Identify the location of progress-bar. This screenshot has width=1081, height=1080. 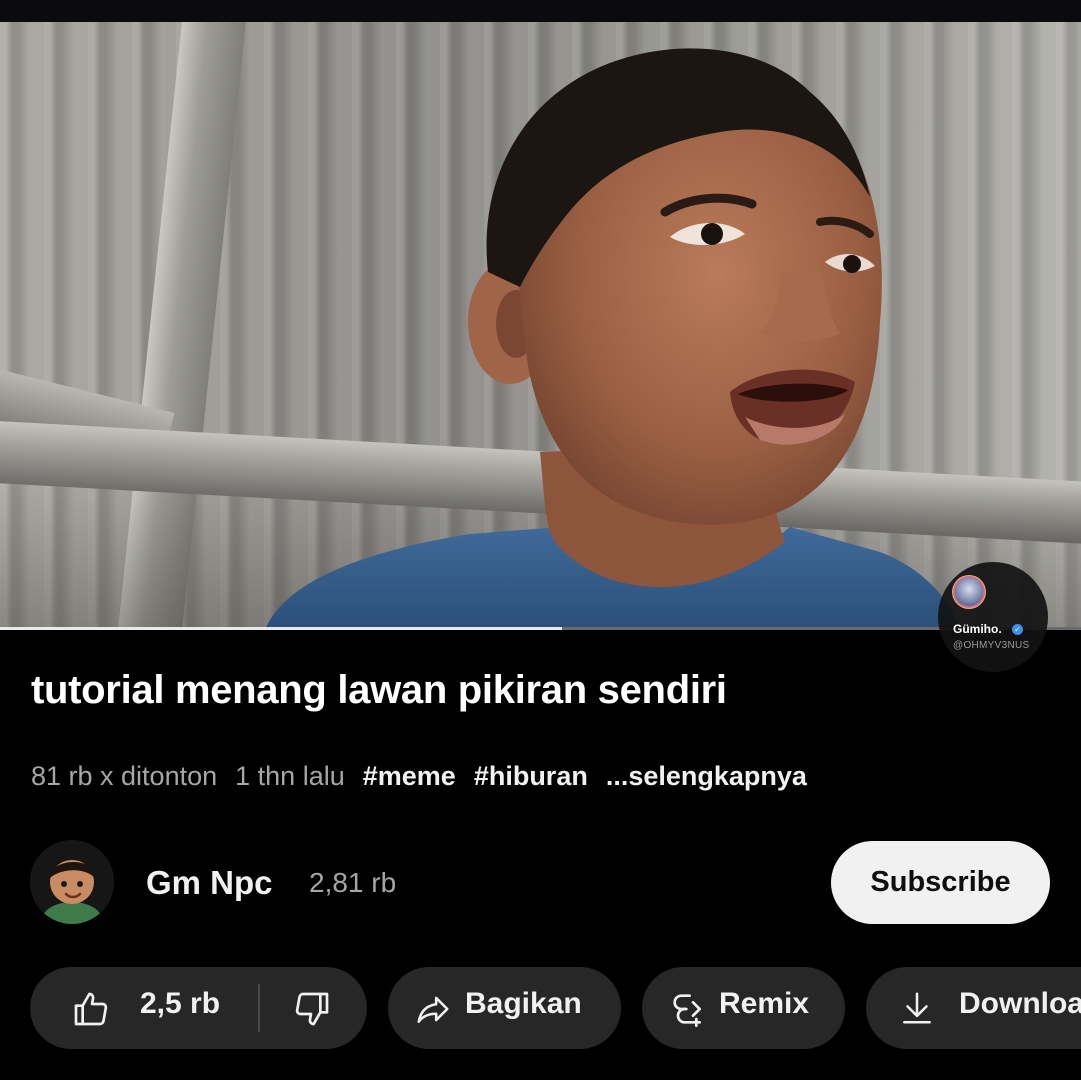
(540, 628).